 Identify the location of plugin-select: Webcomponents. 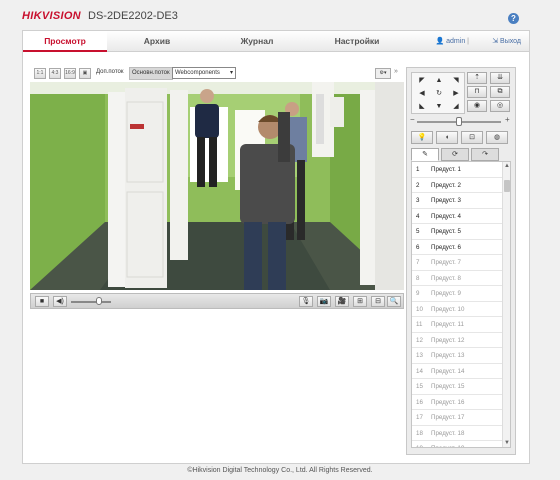
(204, 73).